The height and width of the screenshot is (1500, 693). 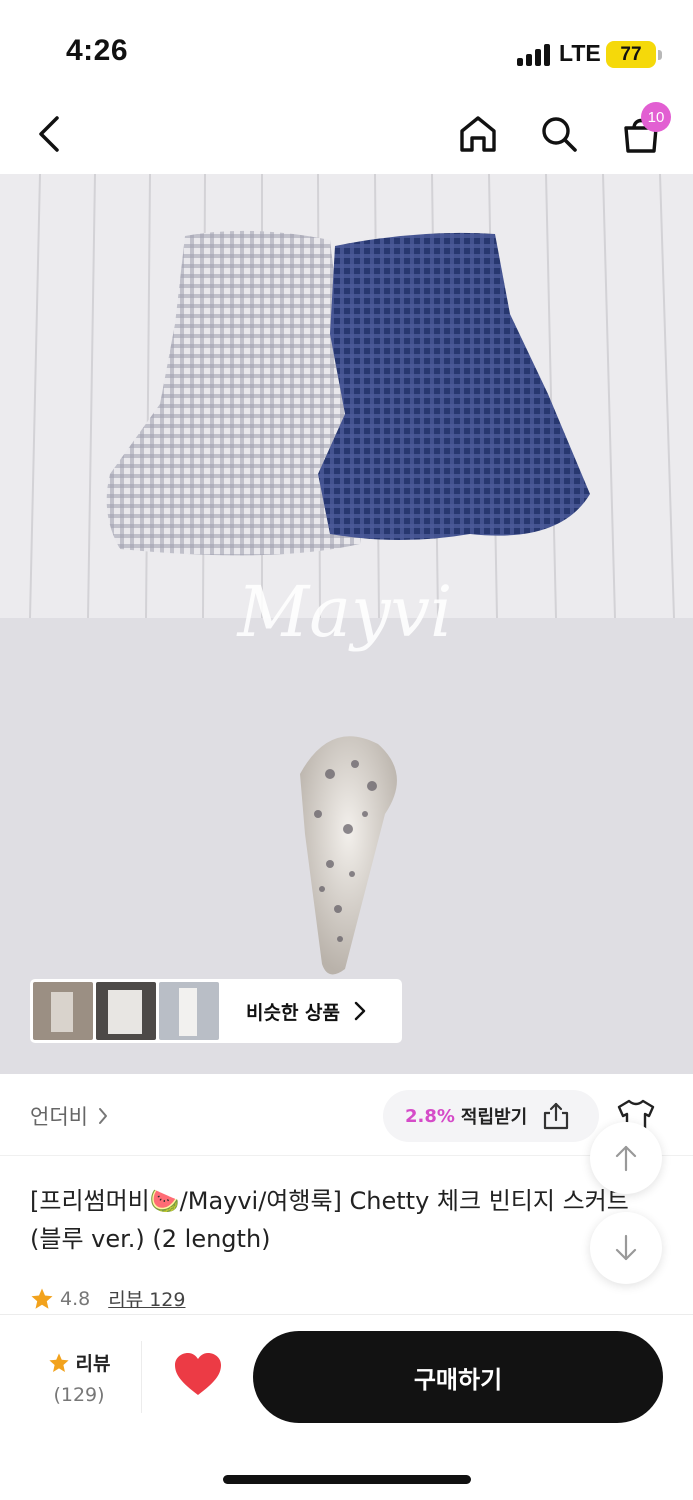 What do you see at coordinates (344, 612) in the screenshot?
I see `watermark-text: Mayvi` at bounding box center [344, 612].